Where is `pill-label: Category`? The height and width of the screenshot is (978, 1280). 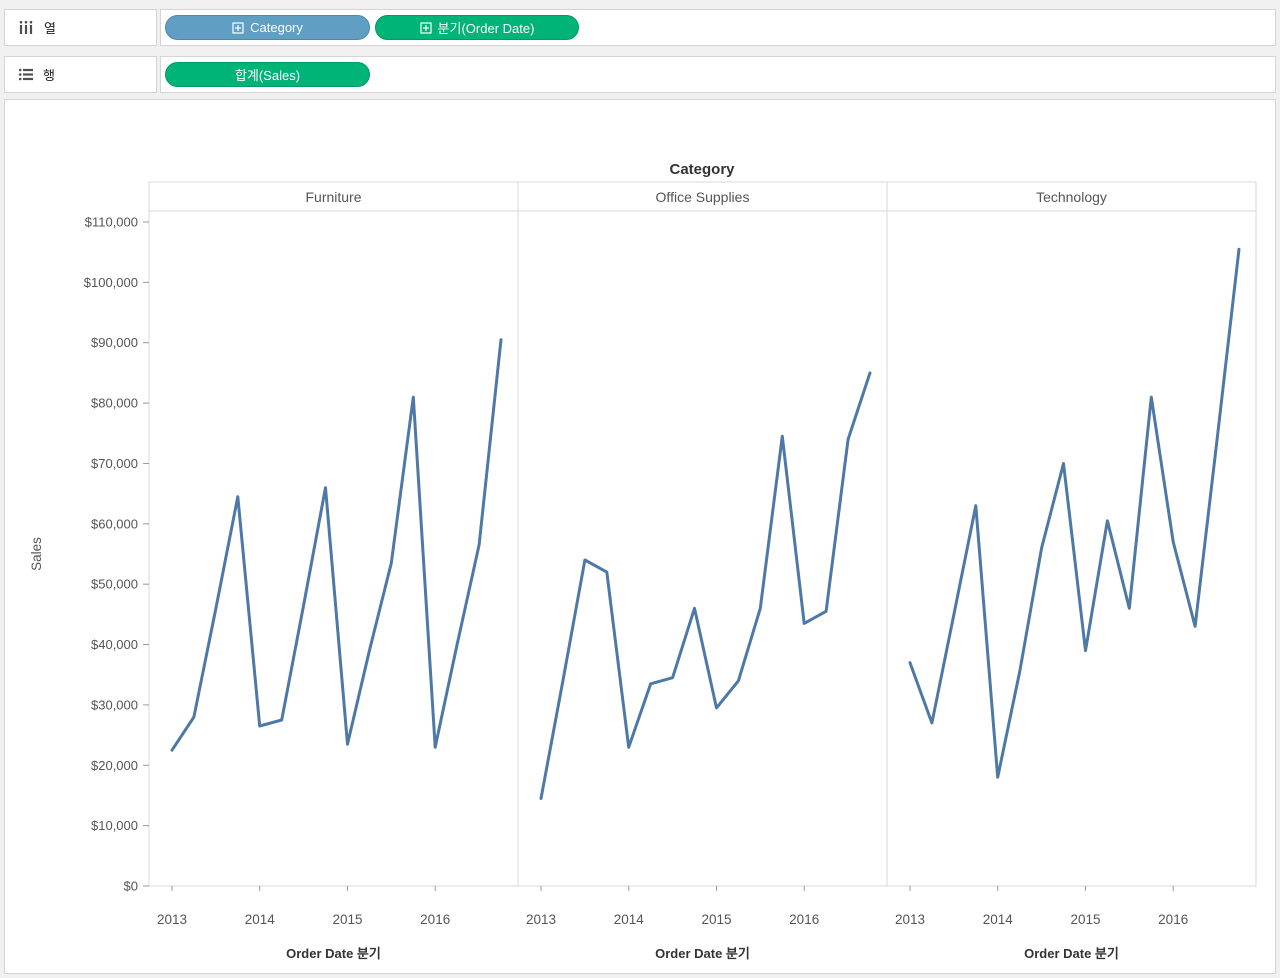 pill-label: Category is located at coordinates (276, 27).